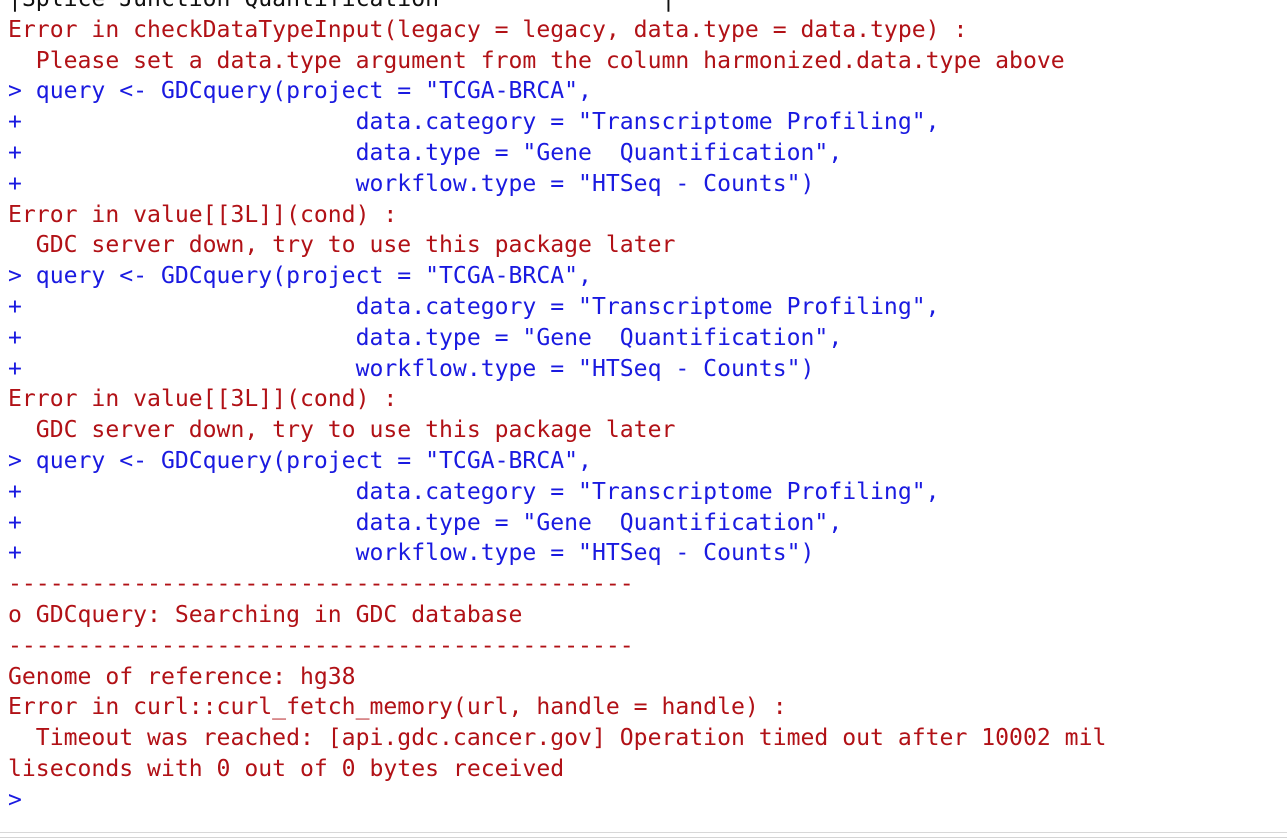  Describe the element at coordinates (265, 614) in the screenshot. I see `console-error-line: o GDCquery: Searching in GDC database` at that location.